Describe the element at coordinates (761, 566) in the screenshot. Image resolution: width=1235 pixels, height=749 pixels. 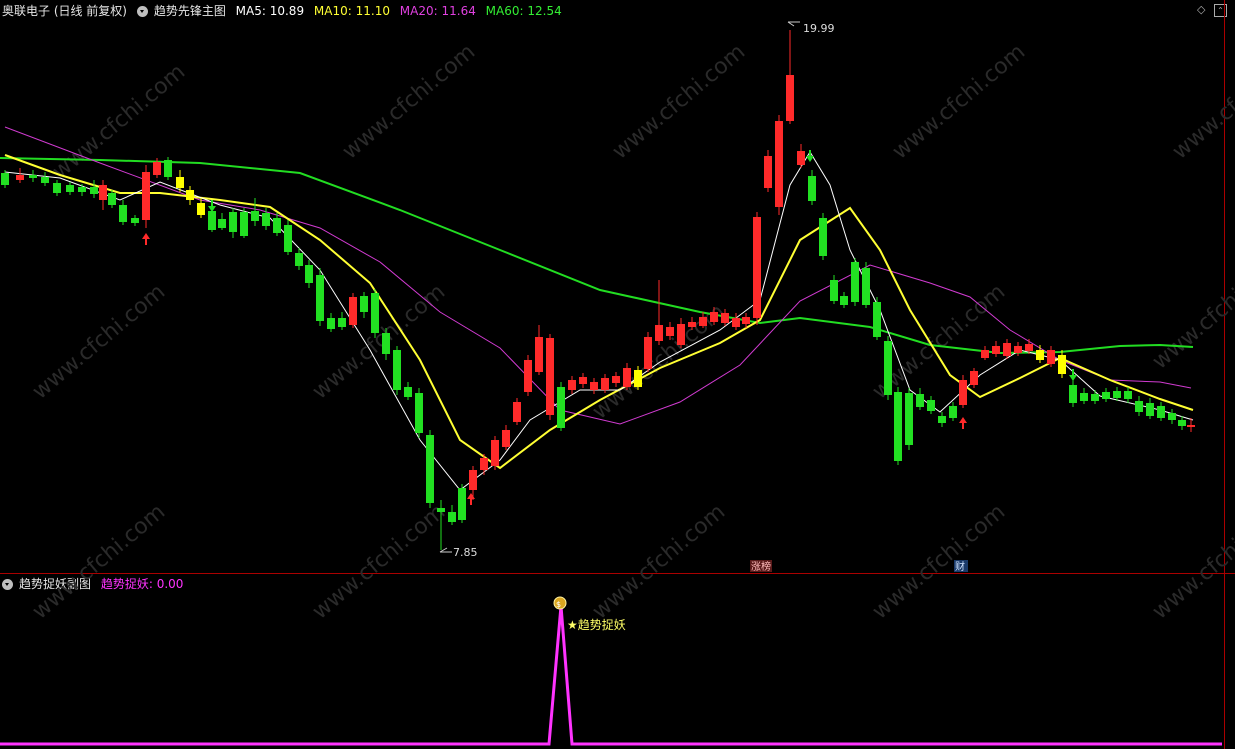
I see `zhangting-tag: 涨榜` at that location.